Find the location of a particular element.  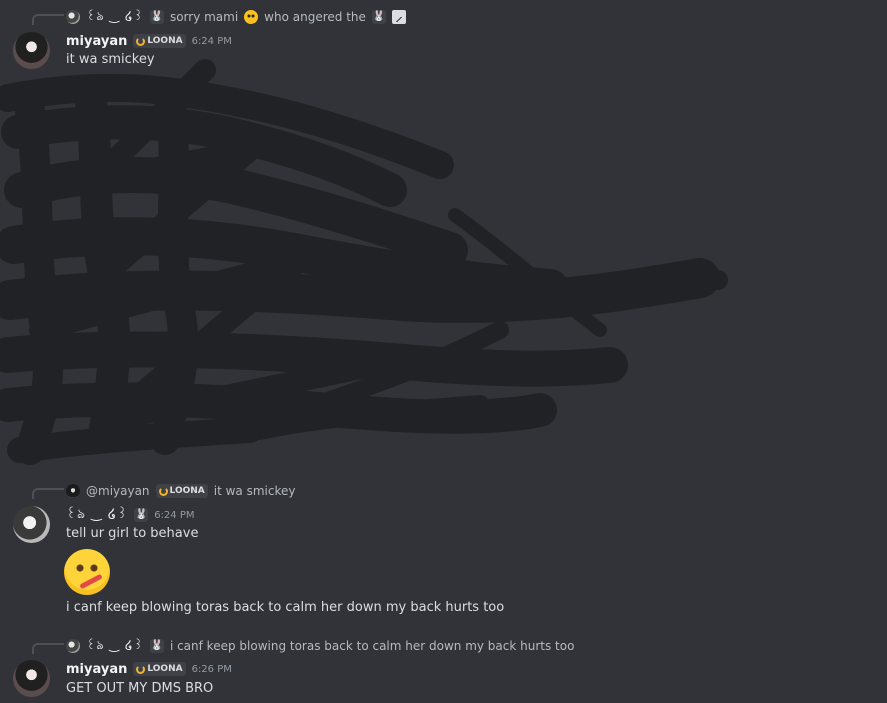

message-header: miyayan LOONA 6:26 PM is located at coordinates (149, 669).